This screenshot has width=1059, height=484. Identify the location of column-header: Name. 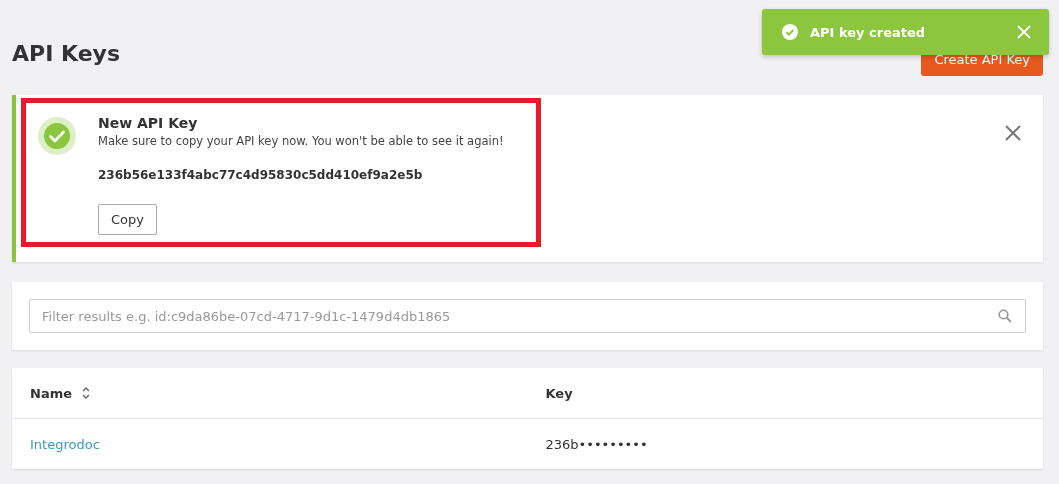
(51, 393).